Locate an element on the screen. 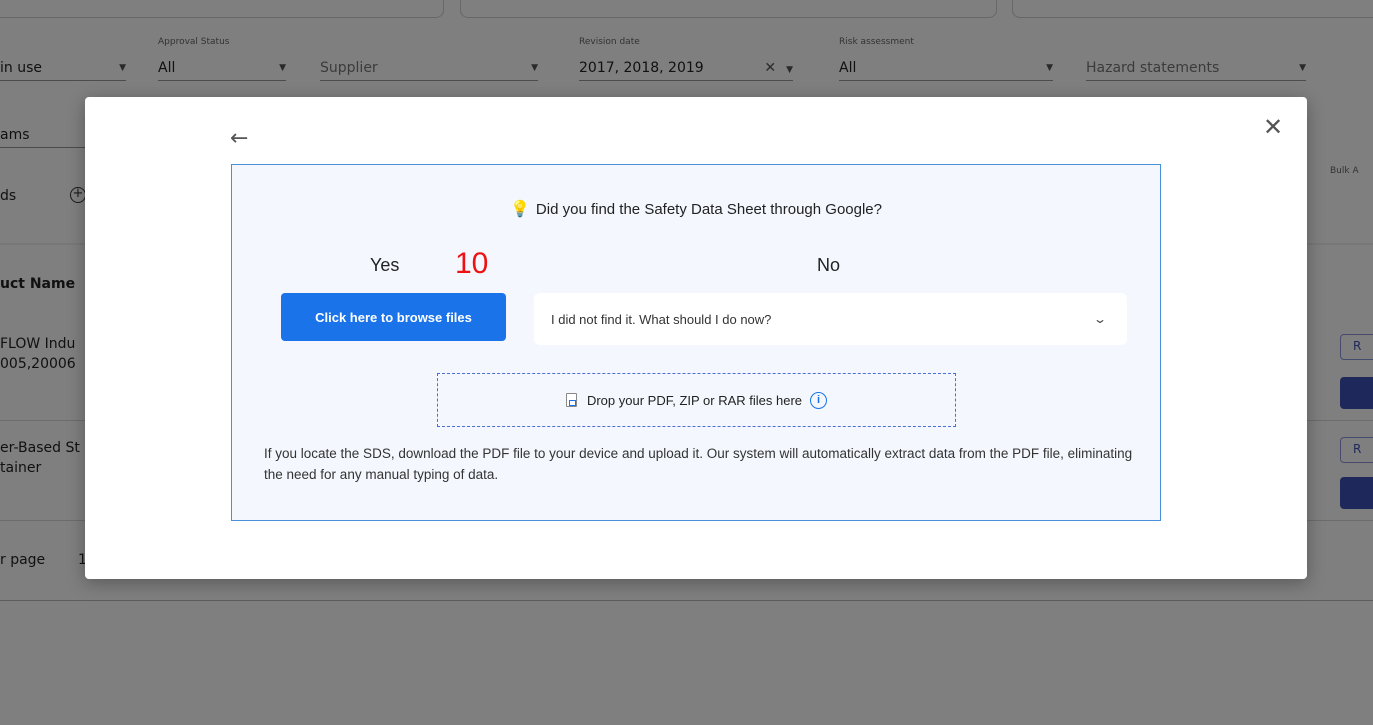 The width and height of the screenshot is (1373, 725). file-dropzone: Drop your PDF, ZIP or RAR files here i is located at coordinates (696, 400).